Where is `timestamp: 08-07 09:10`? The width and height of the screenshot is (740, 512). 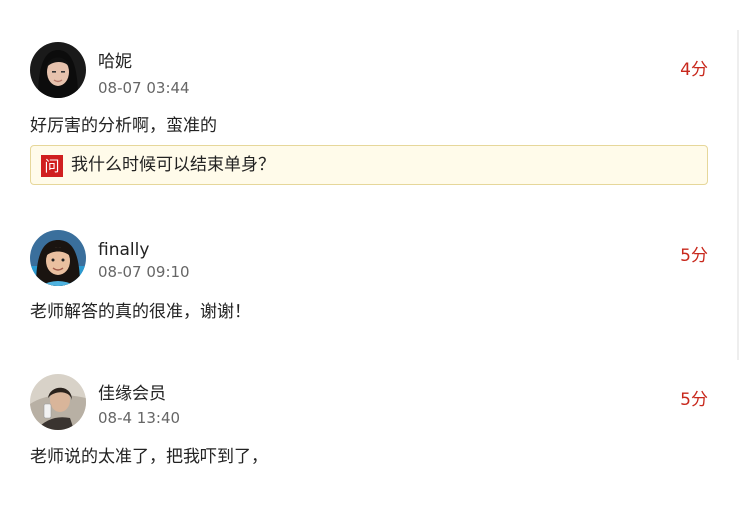 timestamp: 08-07 09:10 is located at coordinates (144, 272).